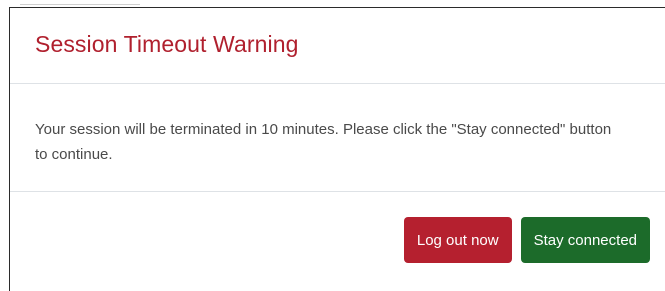 The image size is (665, 291). I want to click on backdrop-edge, so click(332, 3).